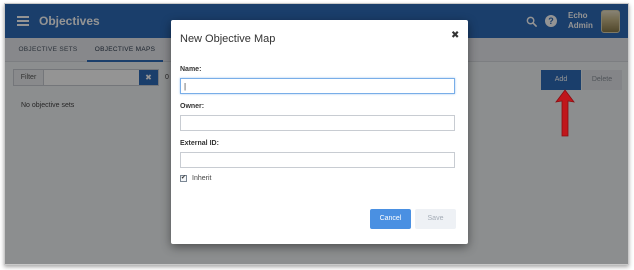  I want to click on external-id-label: External ID:, so click(199, 143).